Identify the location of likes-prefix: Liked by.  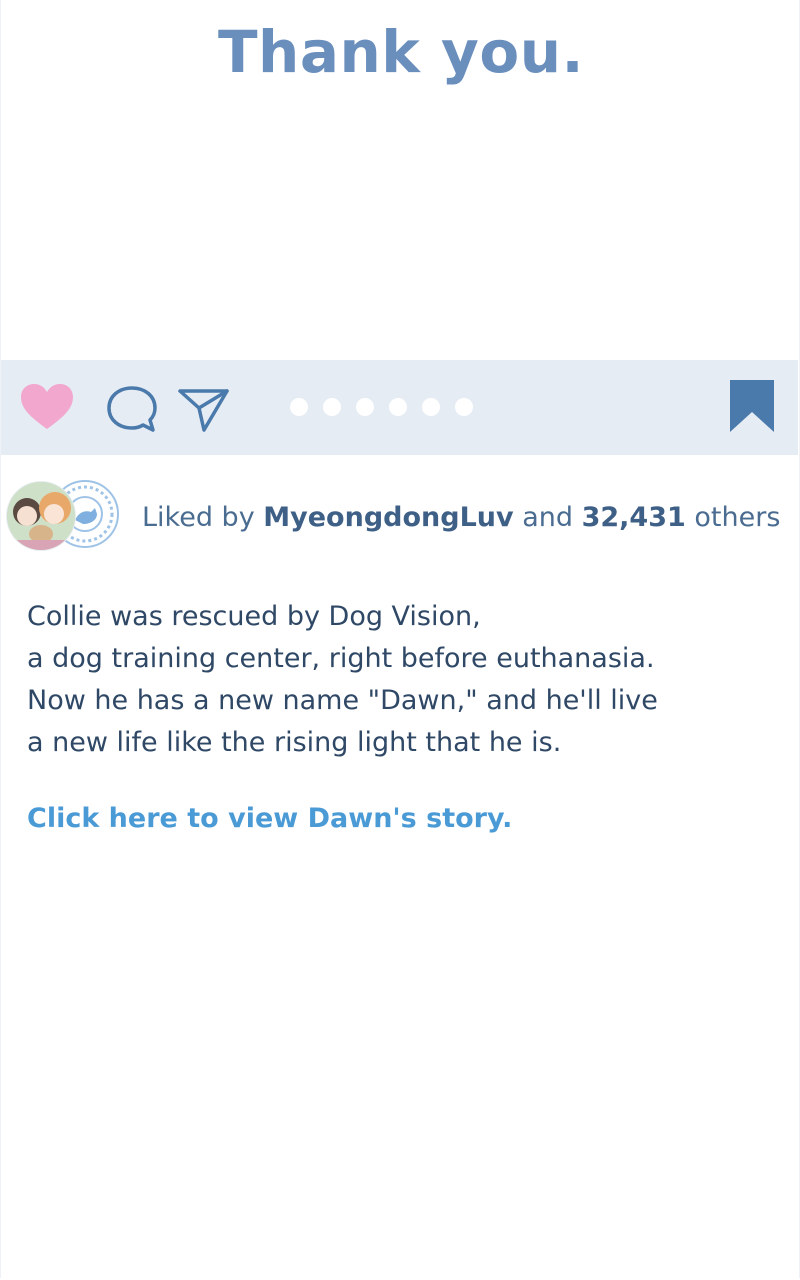
(198, 517).